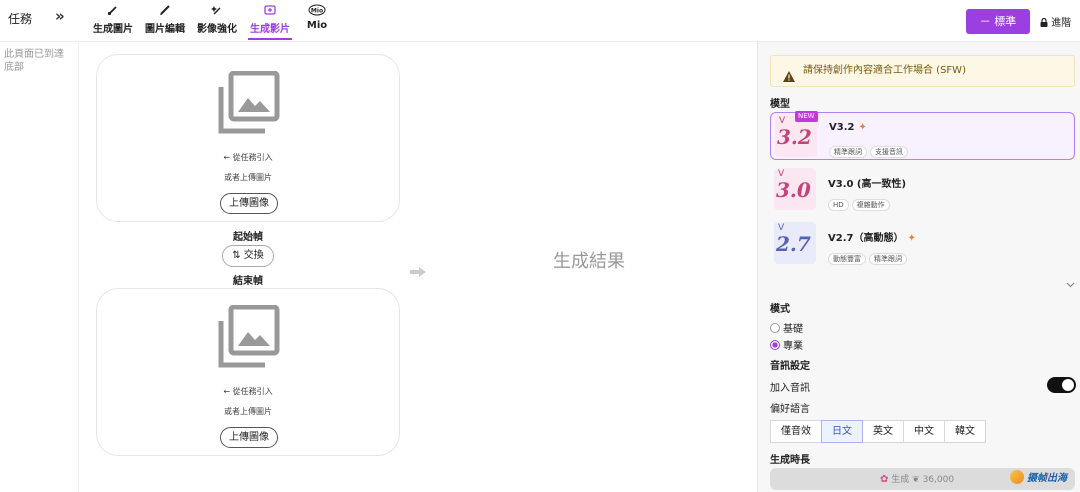 The height and width of the screenshot is (492, 1080). What do you see at coordinates (60, 16) in the screenshot?
I see `collapse-sidebar-icon: »` at bounding box center [60, 16].